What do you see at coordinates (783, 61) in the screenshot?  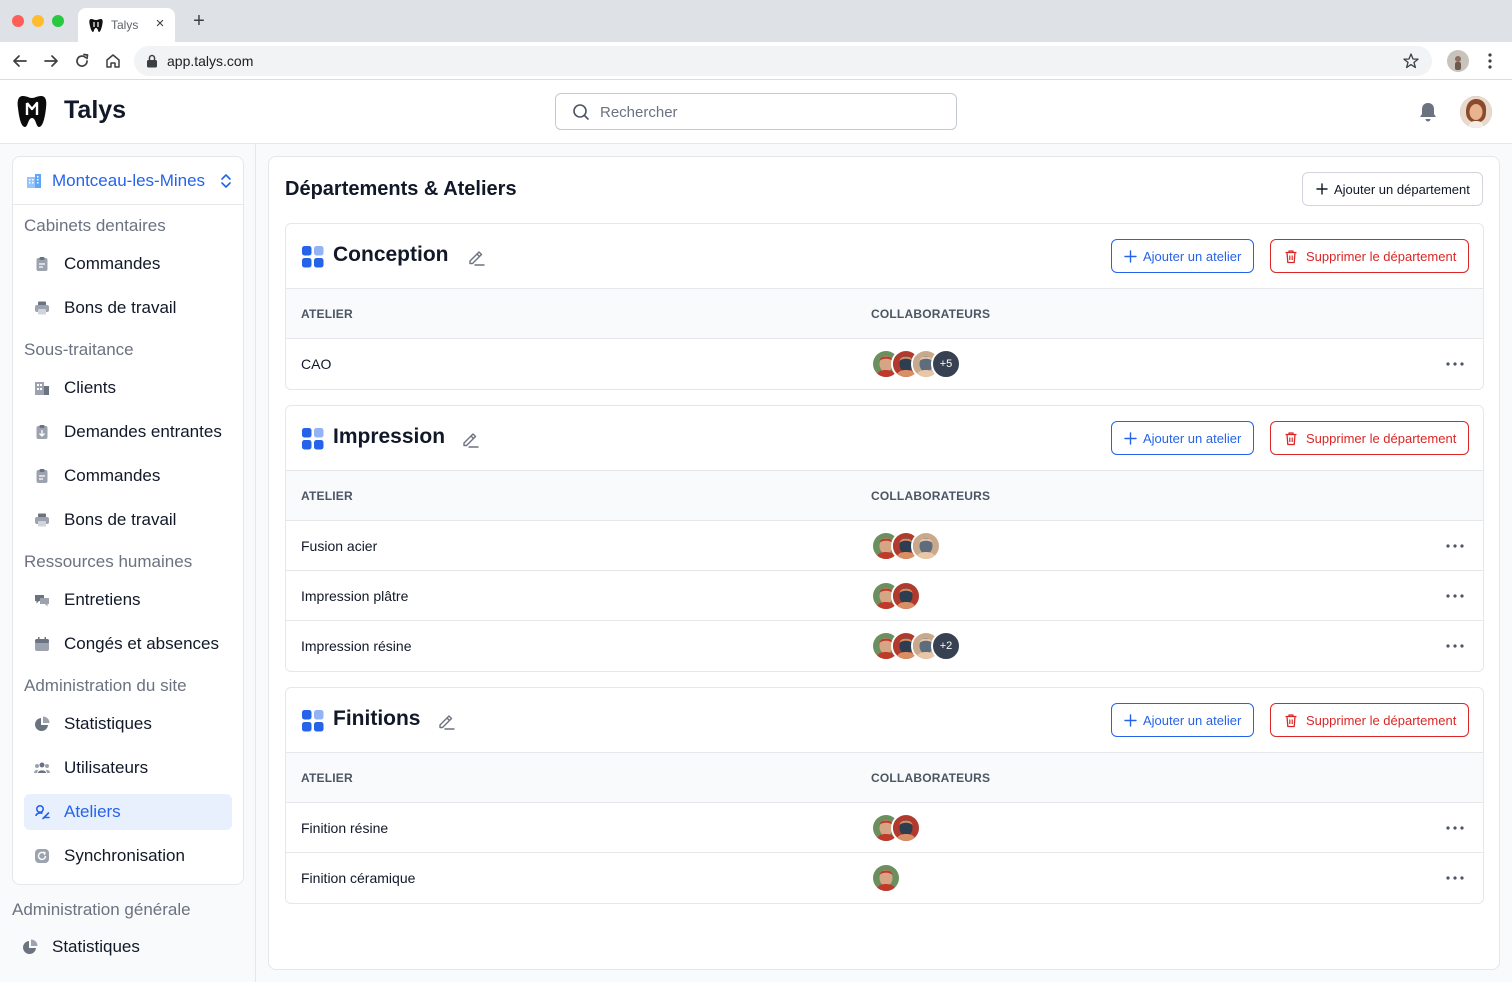 I see `address-bar: app.talys.com` at bounding box center [783, 61].